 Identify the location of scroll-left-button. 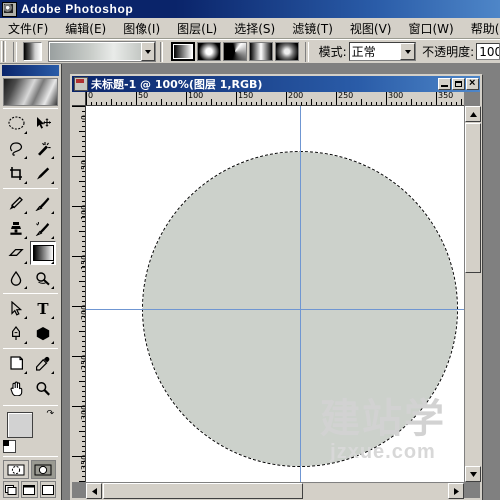
(94, 491).